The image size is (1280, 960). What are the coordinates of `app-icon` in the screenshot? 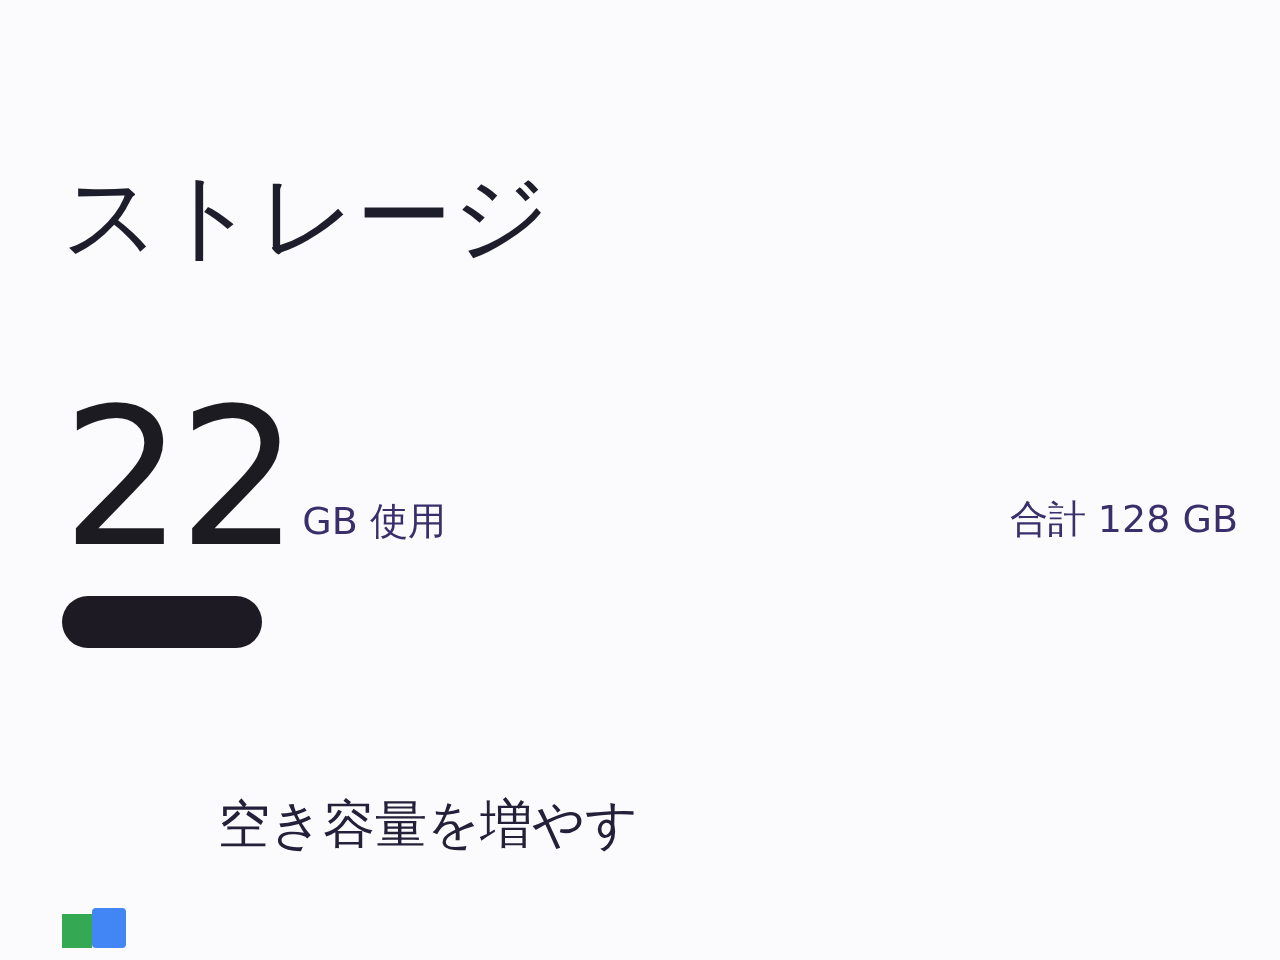 It's located at (94, 928).